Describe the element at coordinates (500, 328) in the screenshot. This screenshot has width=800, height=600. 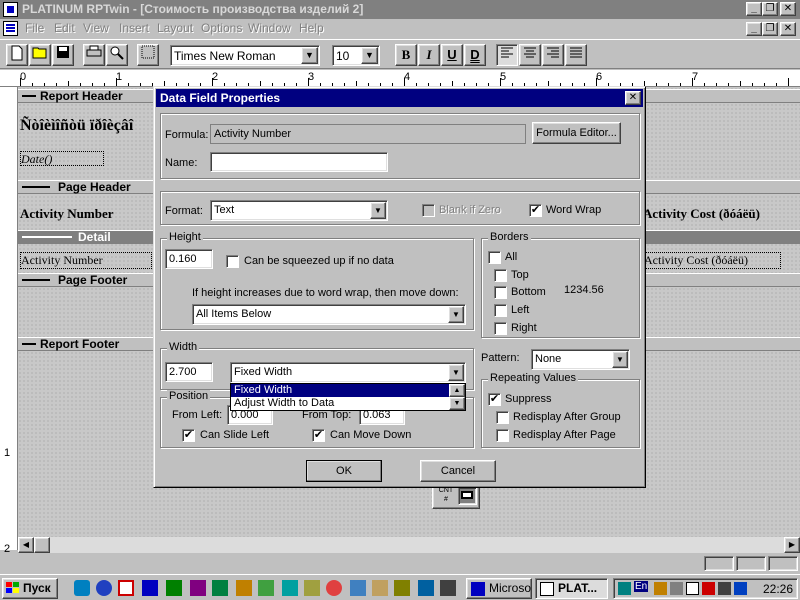
I see `border-right-checkbox` at that location.